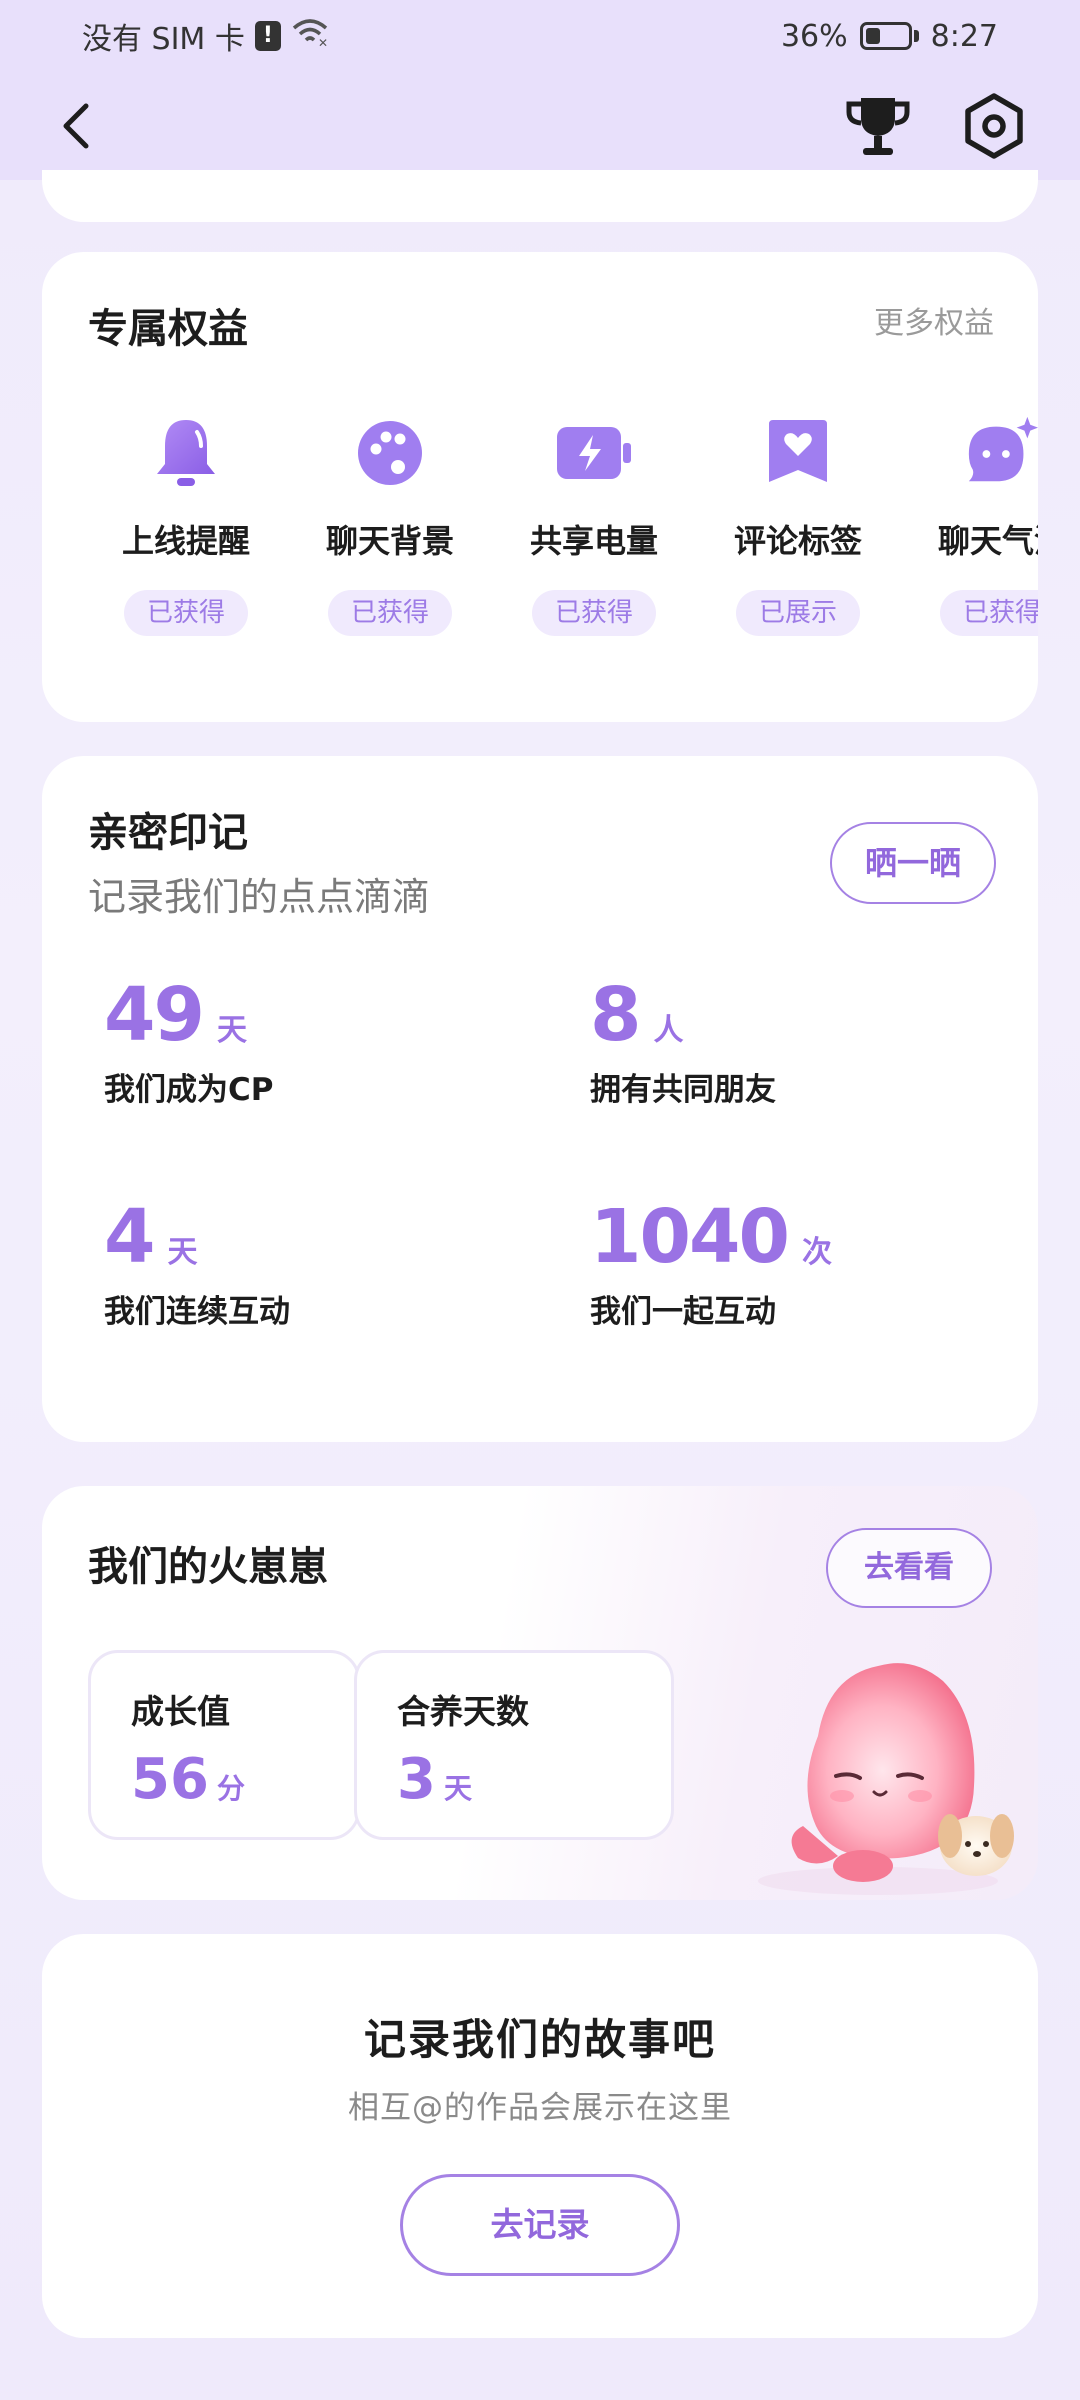  I want to click on clock: 8:27, so click(964, 36).